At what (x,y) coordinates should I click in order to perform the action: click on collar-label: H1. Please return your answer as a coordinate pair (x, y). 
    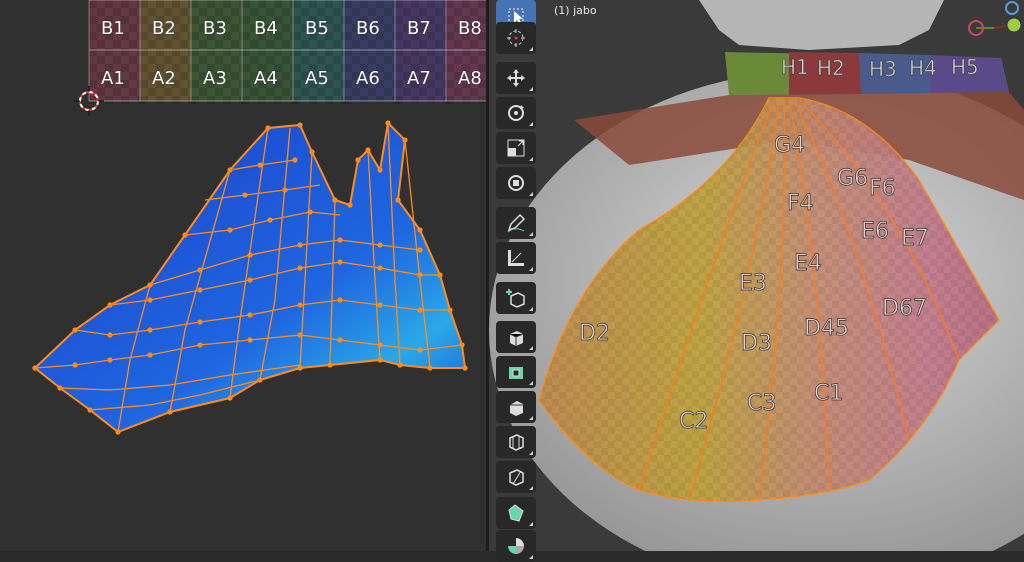
    Looking at the image, I should click on (795, 67).